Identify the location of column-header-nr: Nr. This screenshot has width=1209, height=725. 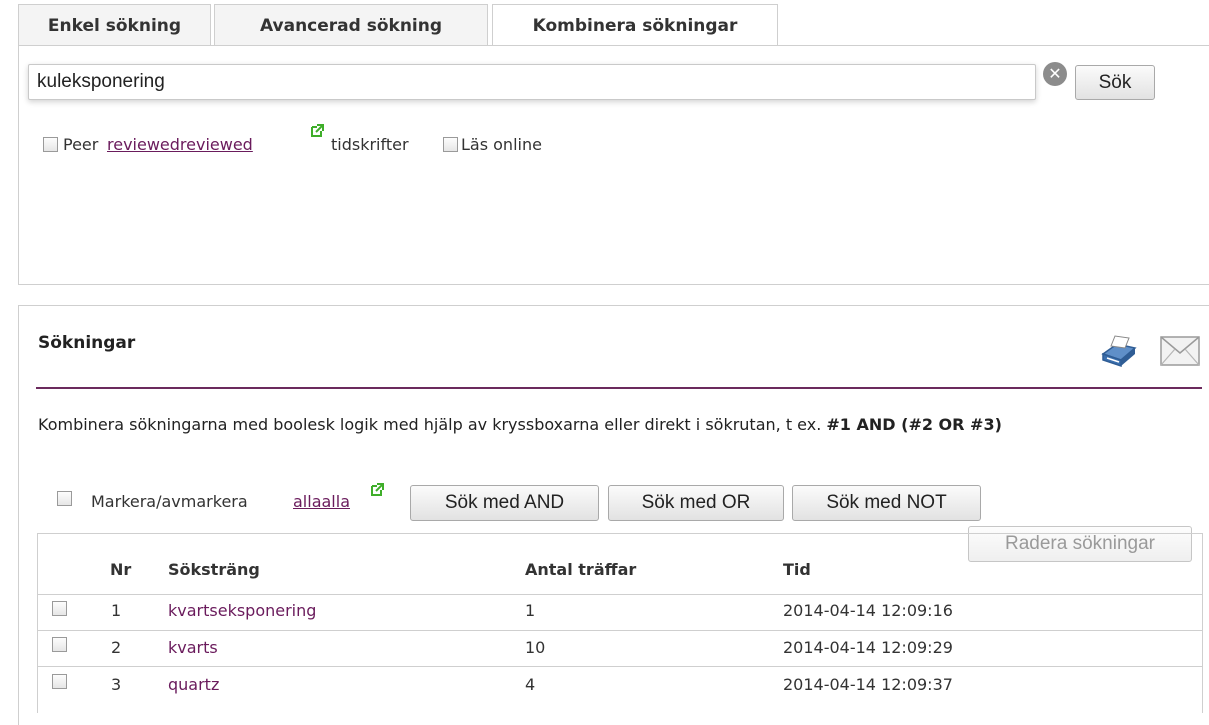
(121, 569).